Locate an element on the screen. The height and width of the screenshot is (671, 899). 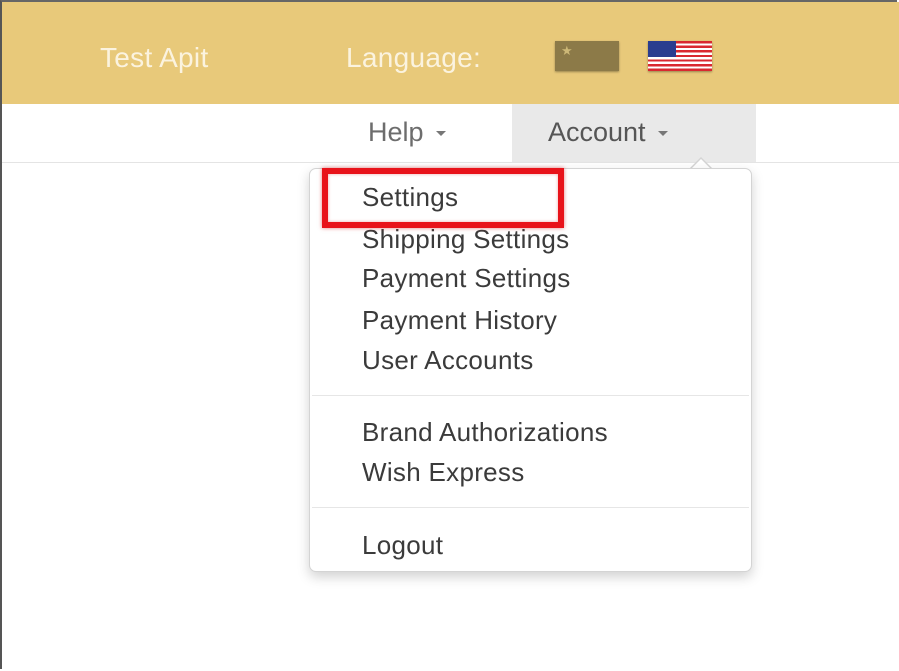
menu-item-logout: Logout is located at coordinates (402, 545).